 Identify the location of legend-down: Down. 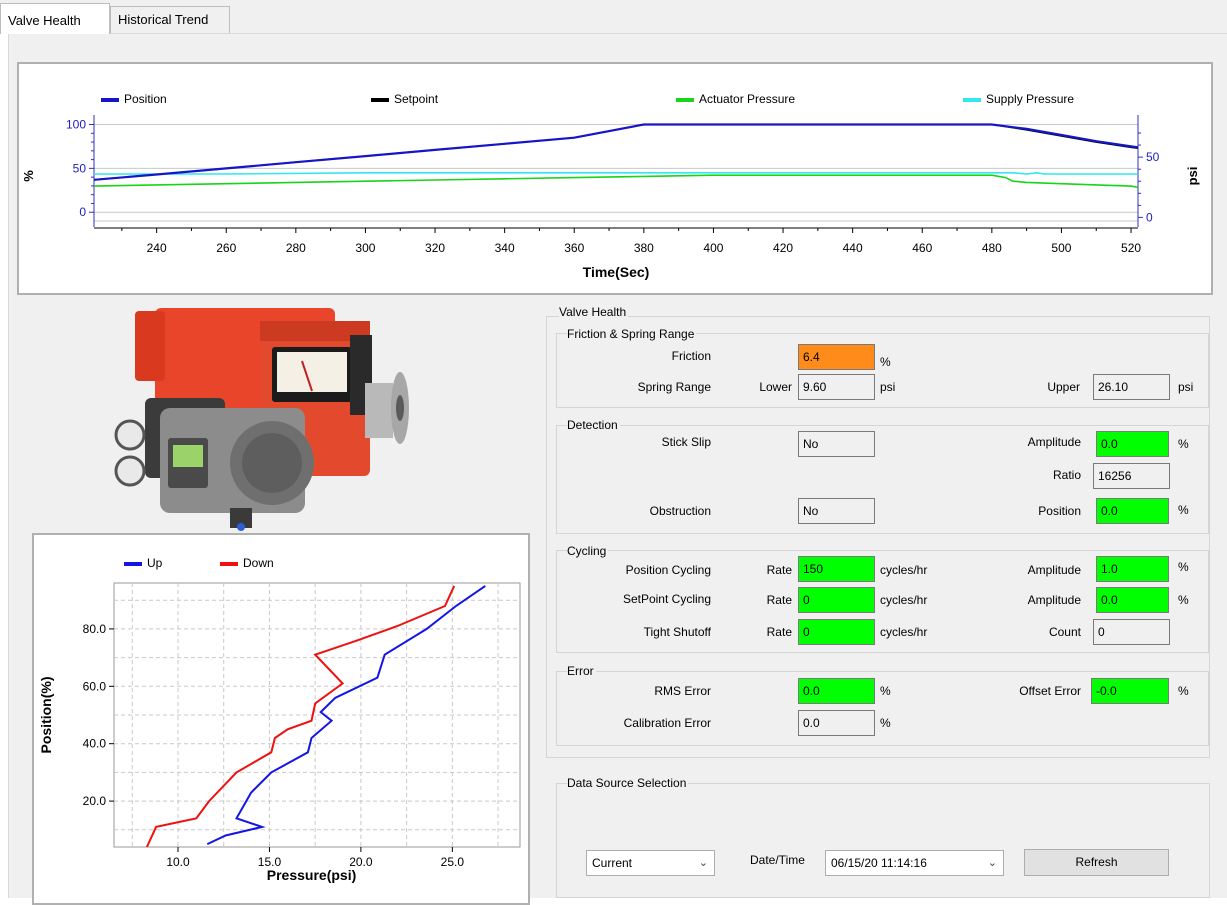
(247, 563).